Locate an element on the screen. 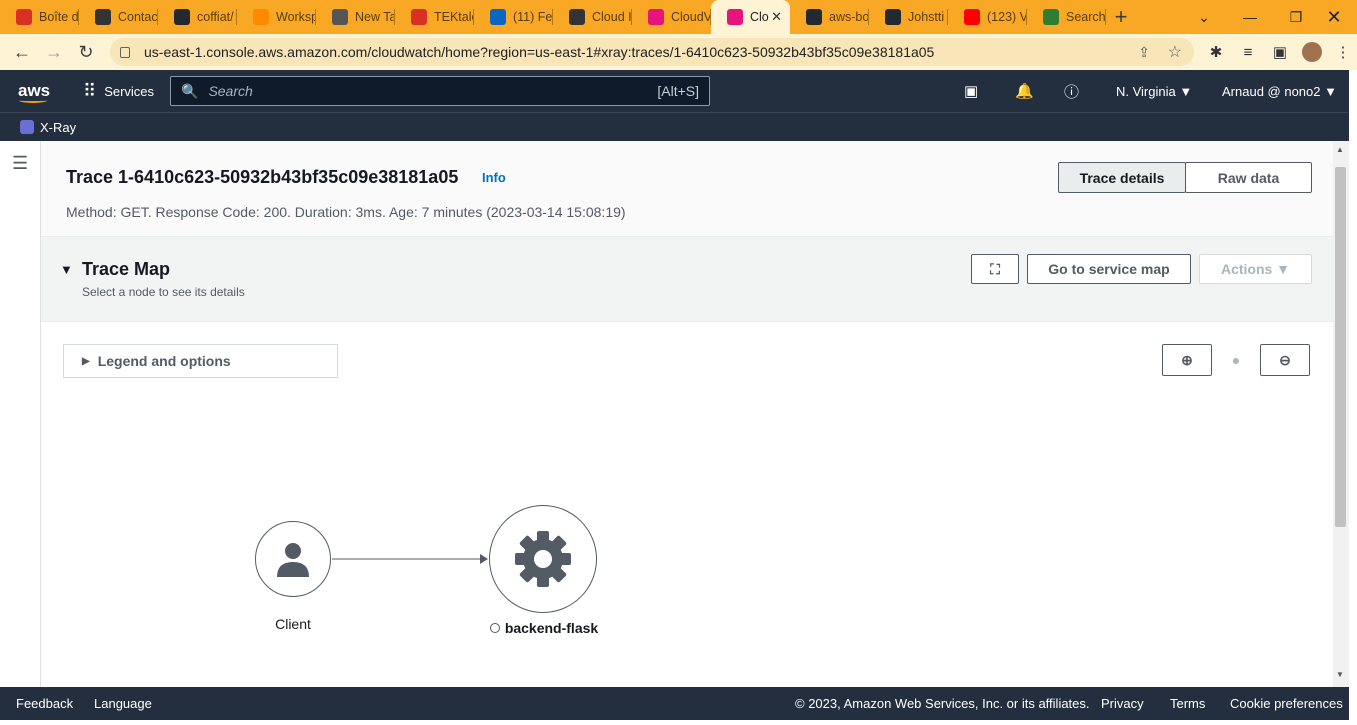 Image resolution: width=1357 pixels, height=725 pixels. gear-icon is located at coordinates (543, 559).